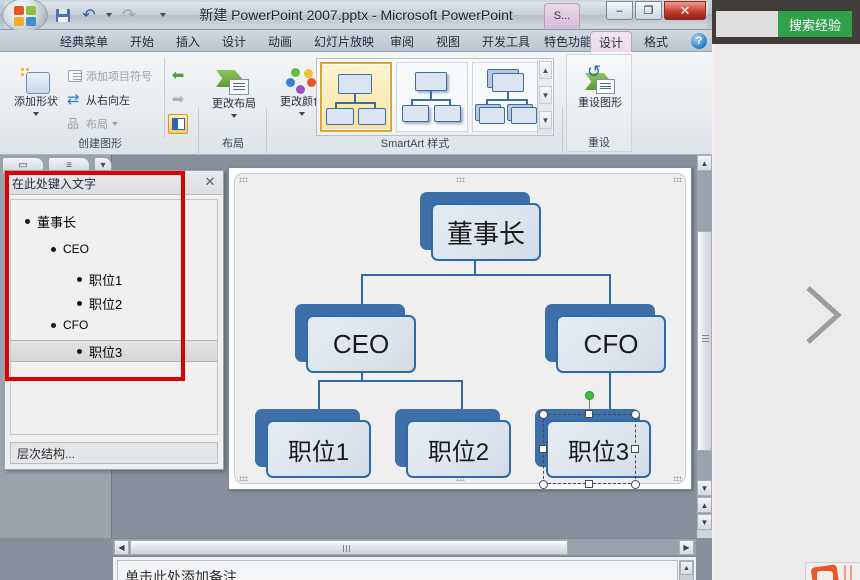 This screenshot has height=580, width=860. I want to click on undo-dropdown-button, so click(109, 15).